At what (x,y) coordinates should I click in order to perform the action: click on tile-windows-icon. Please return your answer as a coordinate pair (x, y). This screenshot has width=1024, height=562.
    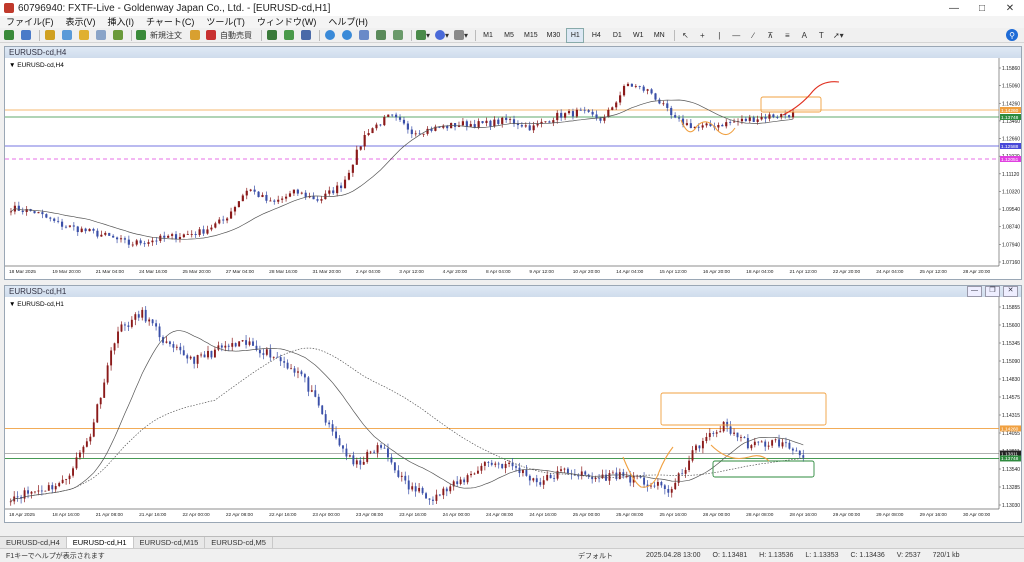
    Looking at the image, I should click on (364, 35).